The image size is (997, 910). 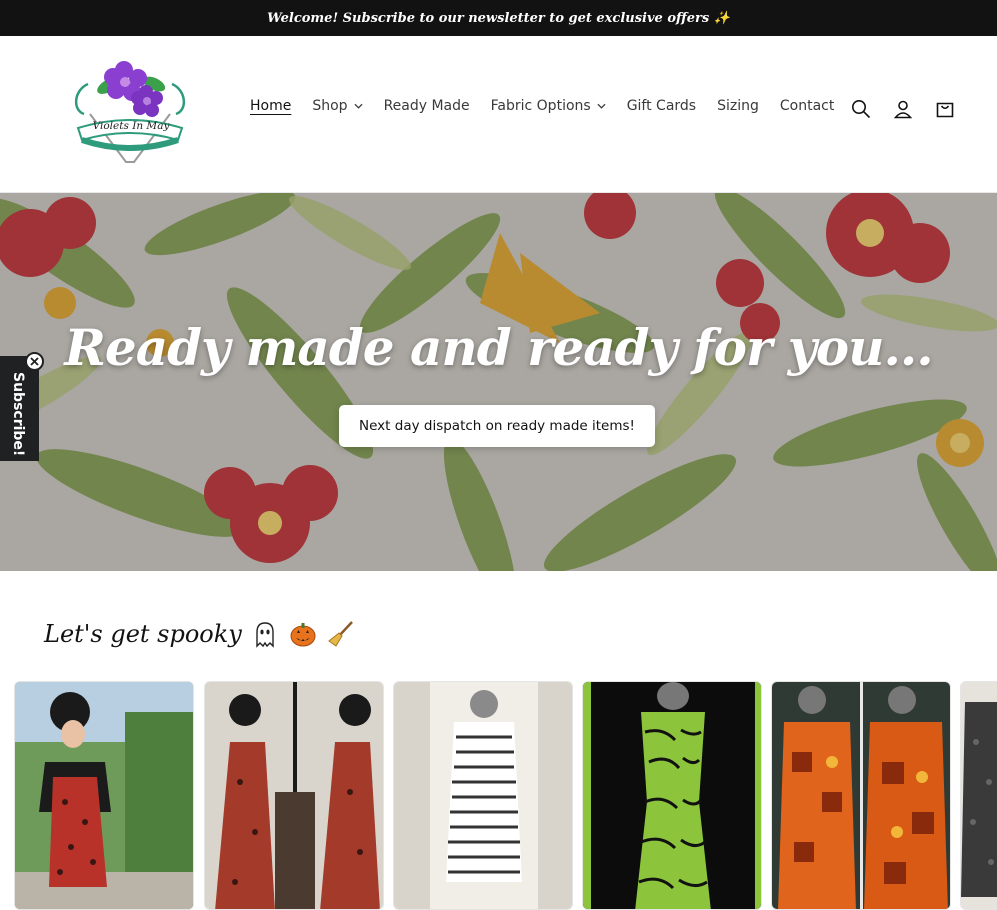 What do you see at coordinates (340, 634) in the screenshot?
I see `broom-icon` at bounding box center [340, 634].